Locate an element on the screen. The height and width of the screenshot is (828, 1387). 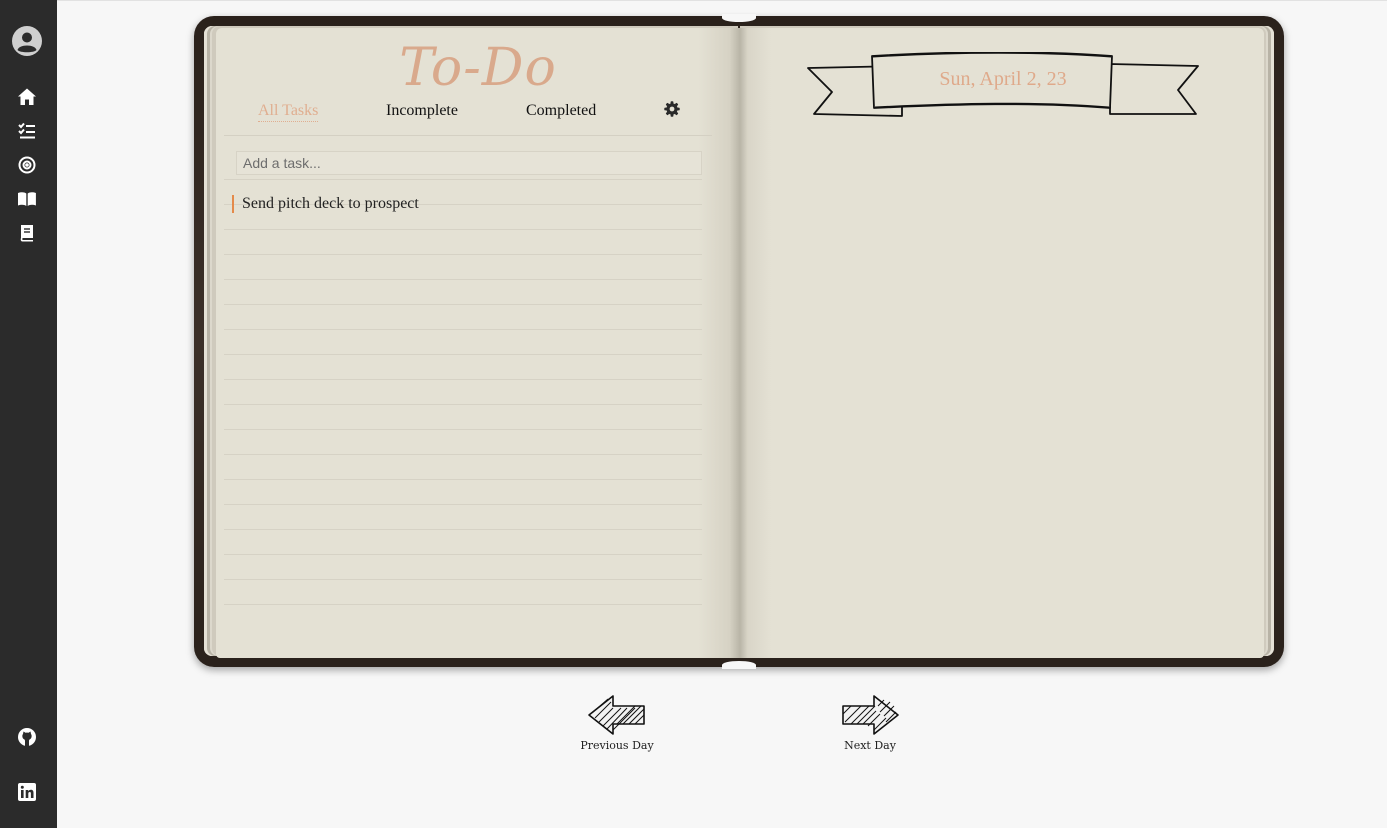
sidebar is located at coordinates (28, 414).